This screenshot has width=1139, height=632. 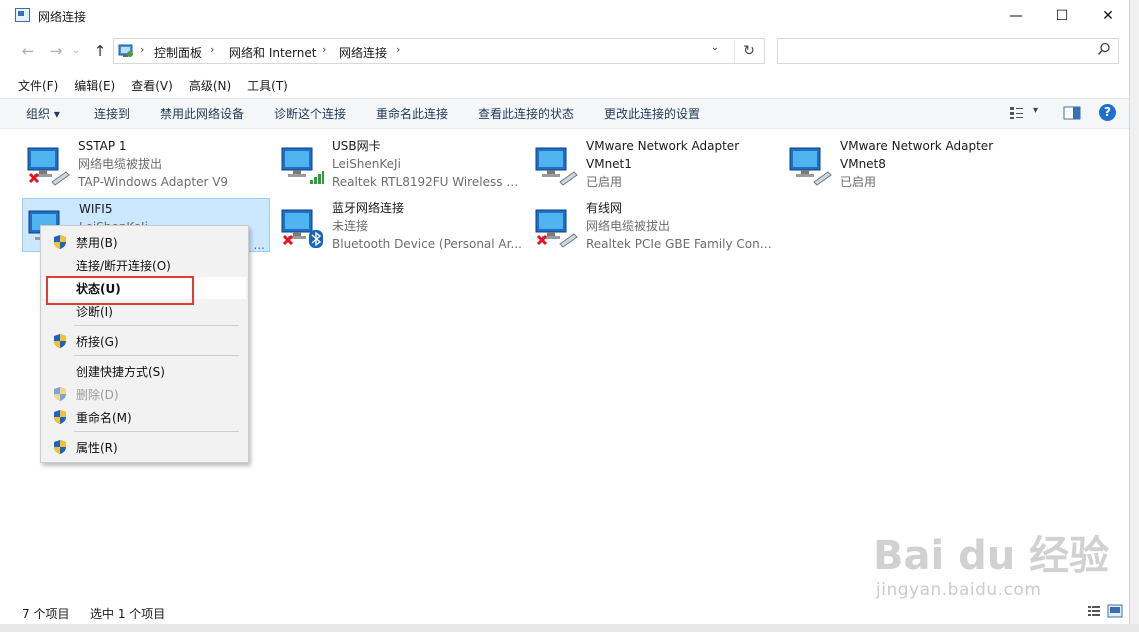 What do you see at coordinates (663, 146) in the screenshot?
I see `adapter-name: VMware Network Adapter` at bounding box center [663, 146].